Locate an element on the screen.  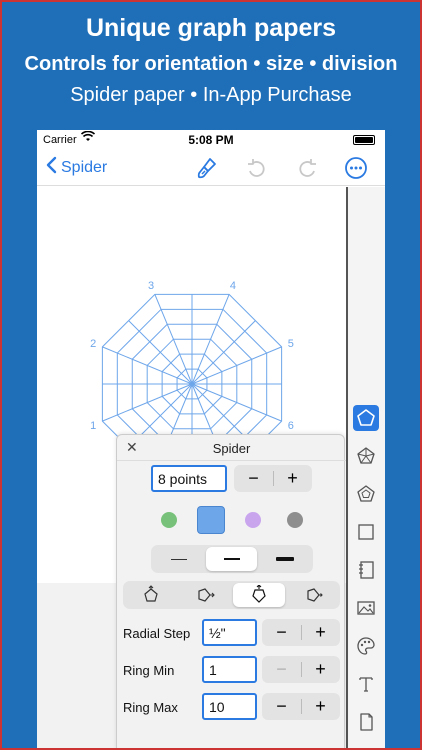
chevron-left-icon is located at coordinates (51, 167).